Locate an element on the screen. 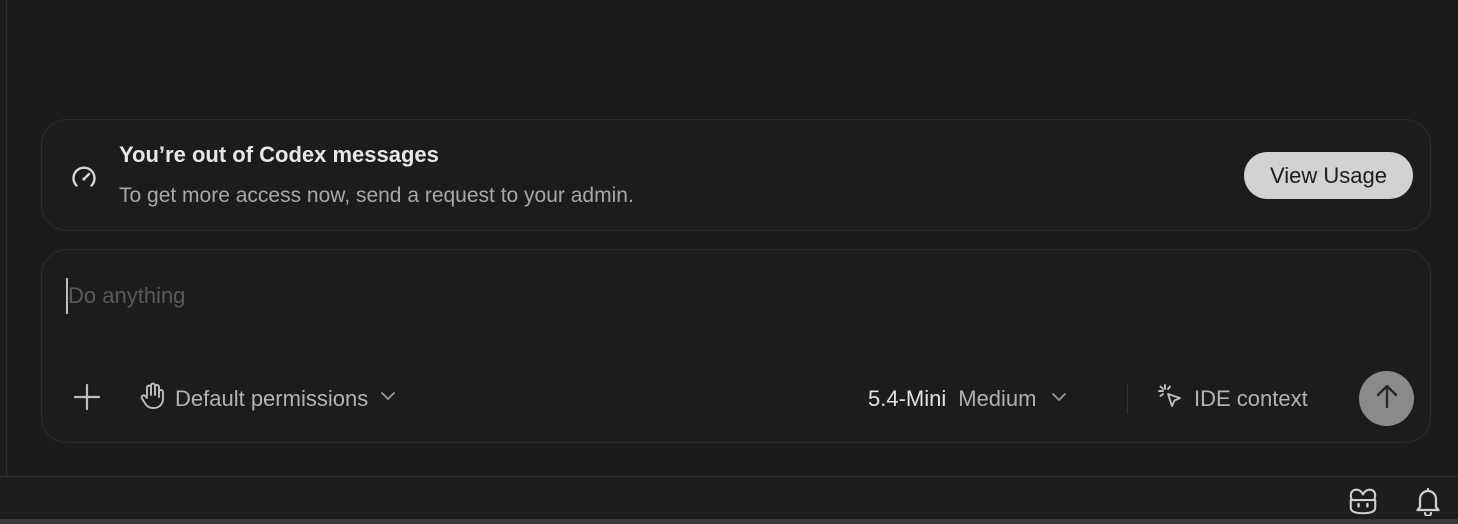 The height and width of the screenshot is (524, 1458). cursor-click-icon is located at coordinates (1170, 399).